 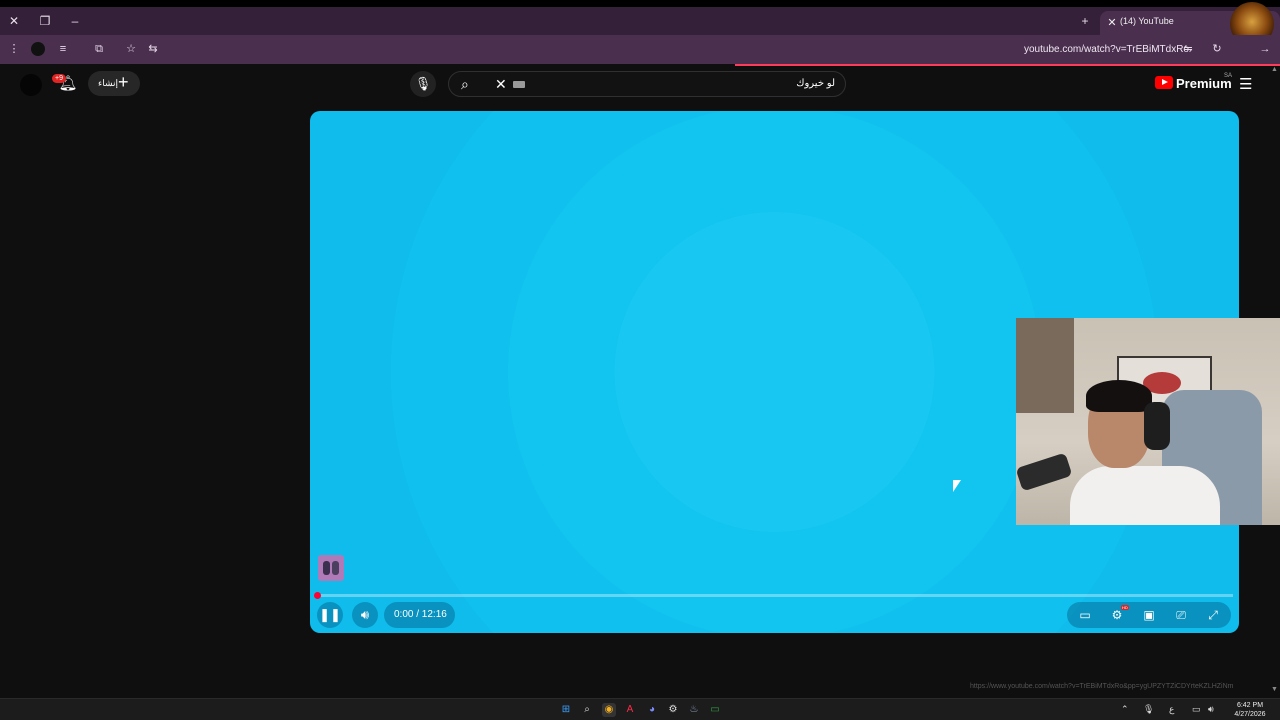 I want to click on webcam-overlay, so click(x=1148, y=421).